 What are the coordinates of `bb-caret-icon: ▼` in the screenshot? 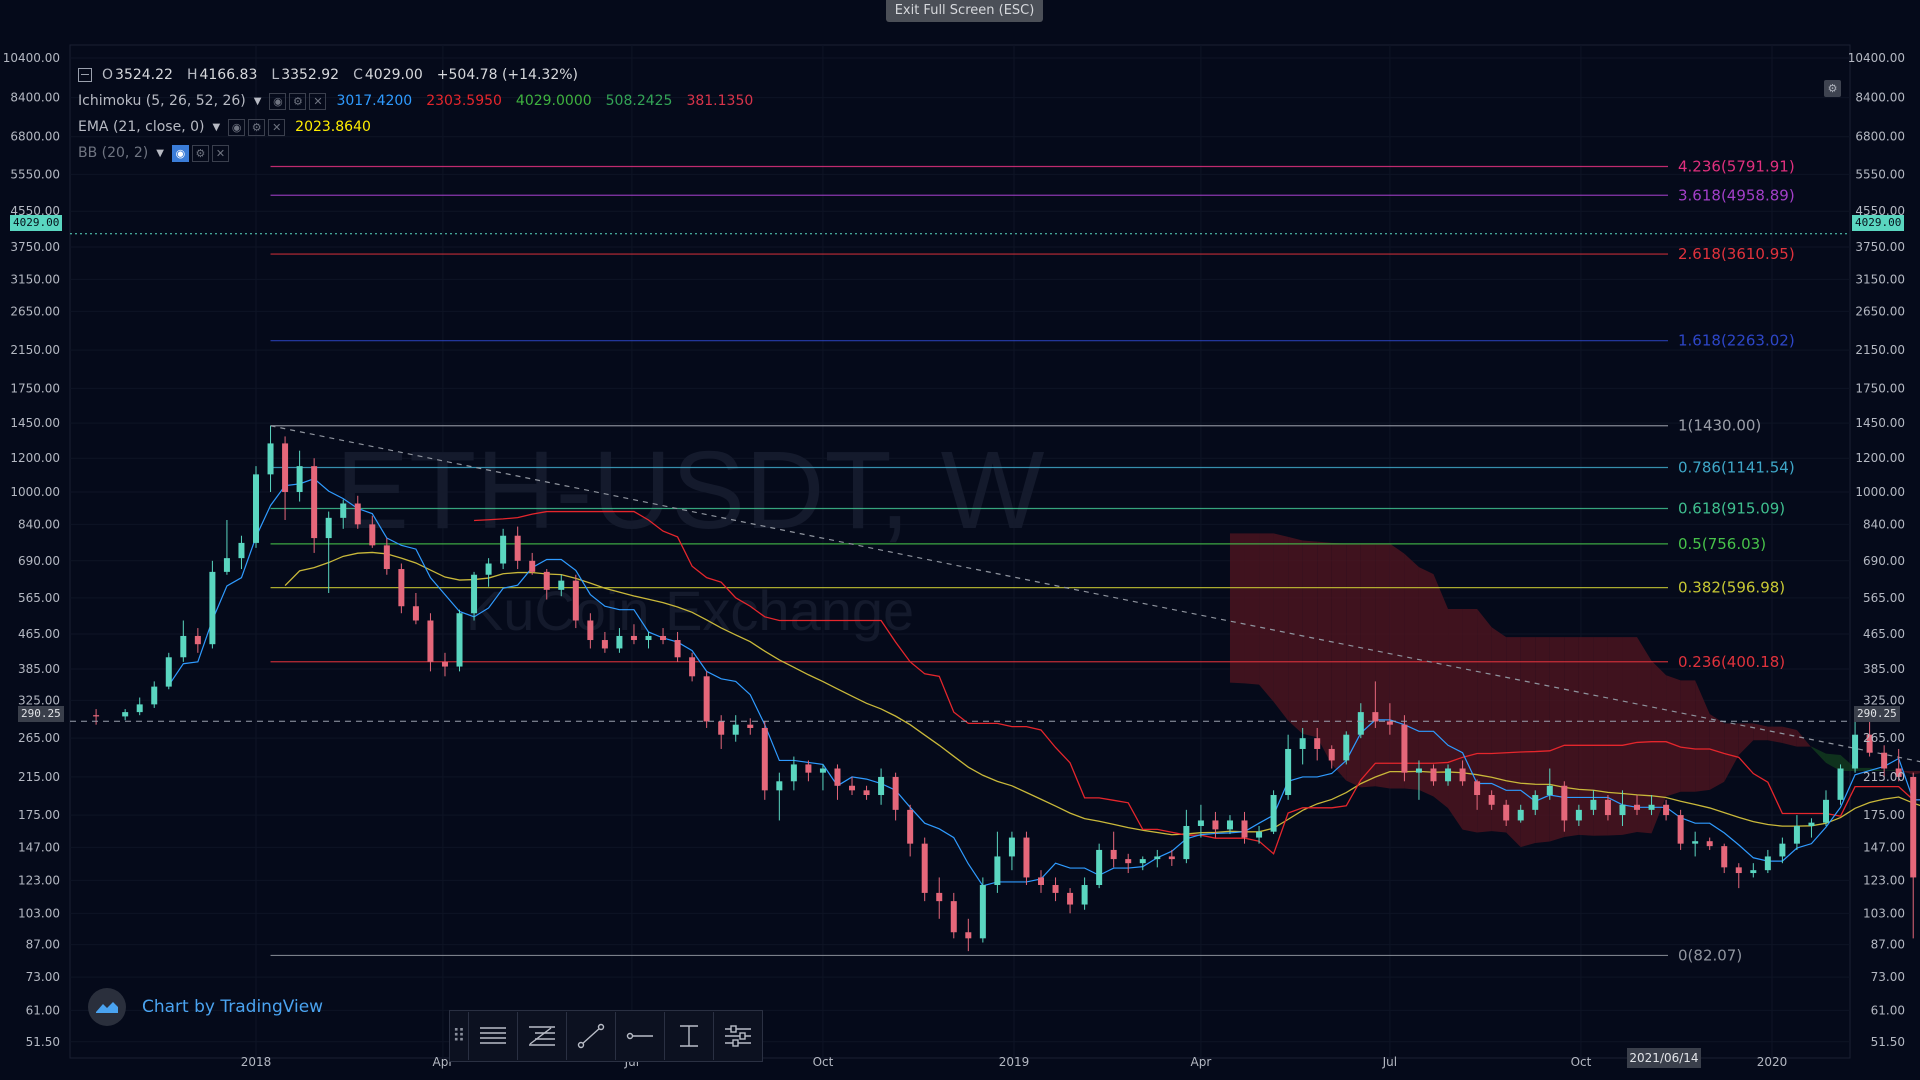 It's located at (160, 153).